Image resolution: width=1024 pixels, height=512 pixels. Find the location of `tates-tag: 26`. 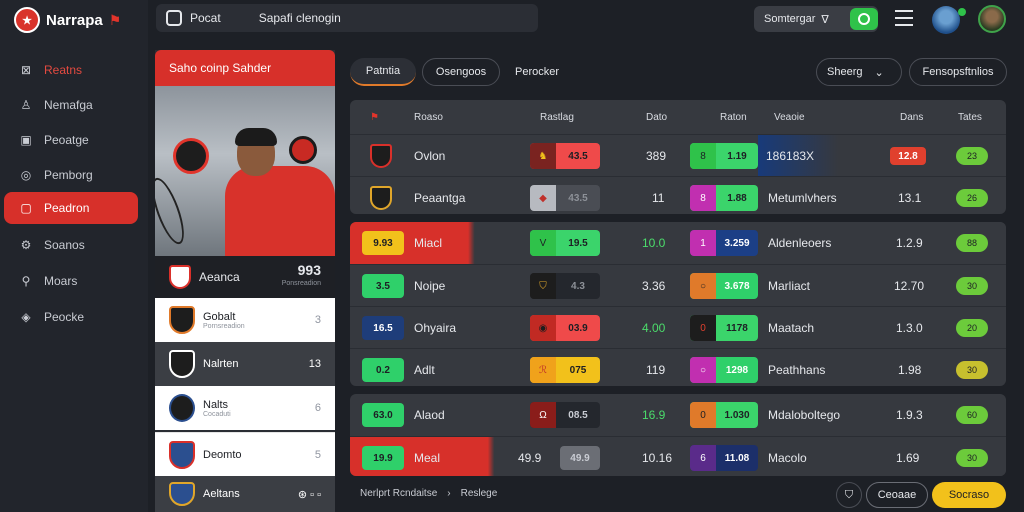

tates-tag: 26 is located at coordinates (972, 198).